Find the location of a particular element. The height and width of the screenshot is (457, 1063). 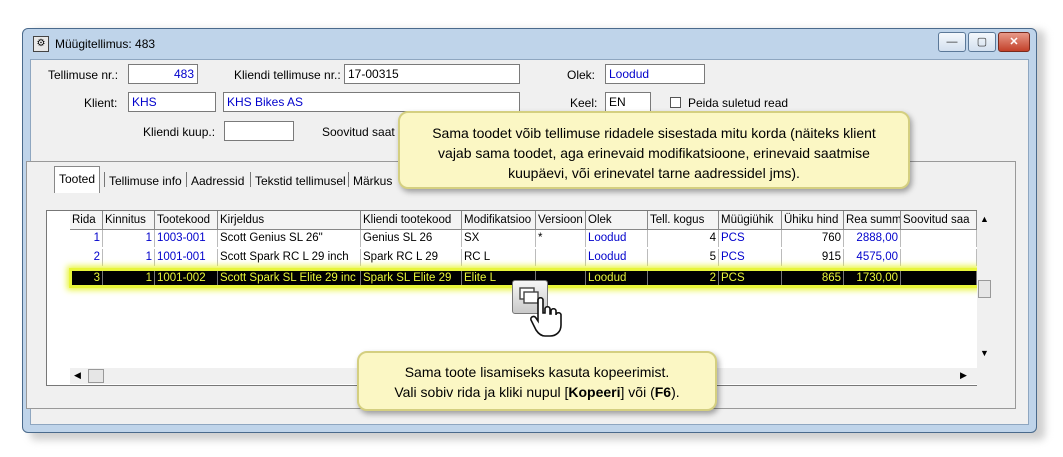

table-cell: 760 is located at coordinates (813, 238).